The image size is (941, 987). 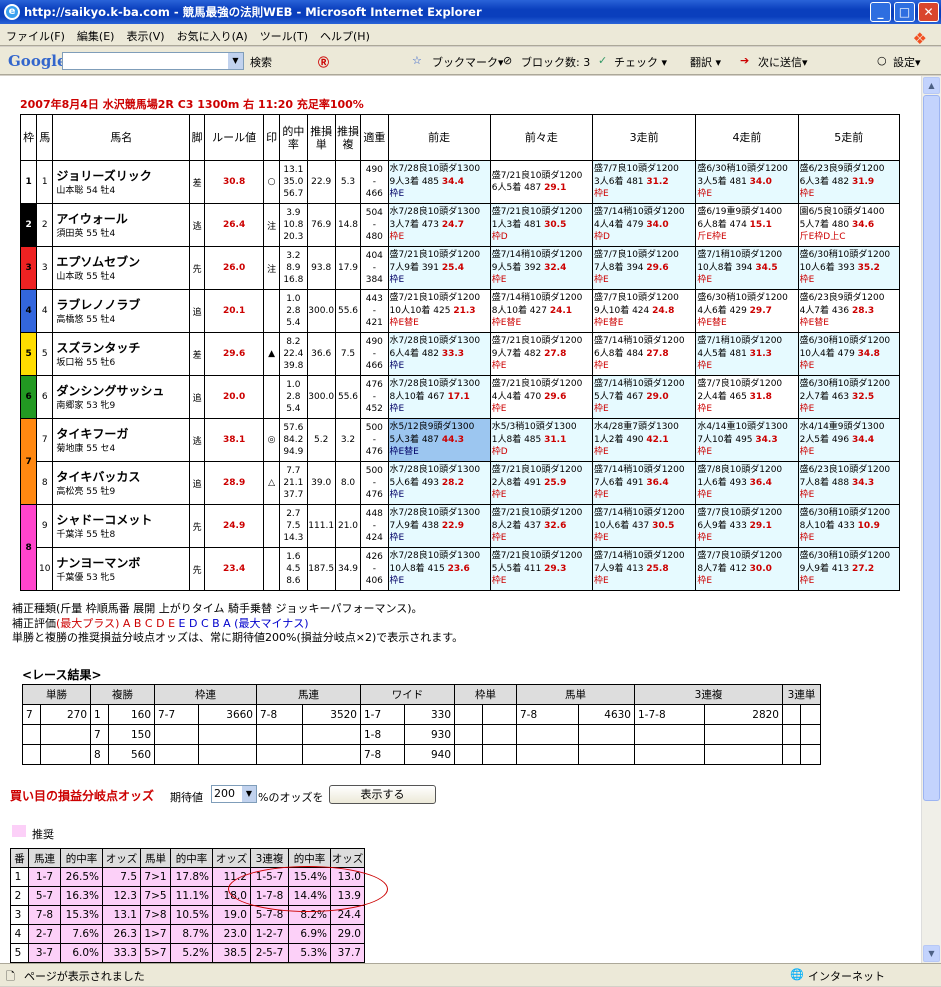 What do you see at coordinates (122, 563) in the screenshot?
I see `horse-name: ナンヨーマンボ` at bounding box center [122, 563].